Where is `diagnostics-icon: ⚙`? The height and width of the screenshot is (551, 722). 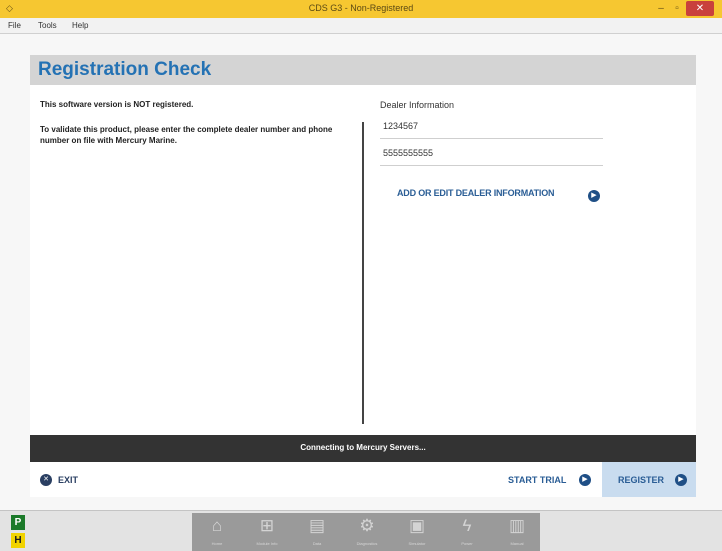 diagnostics-icon: ⚙ is located at coordinates (367, 525).